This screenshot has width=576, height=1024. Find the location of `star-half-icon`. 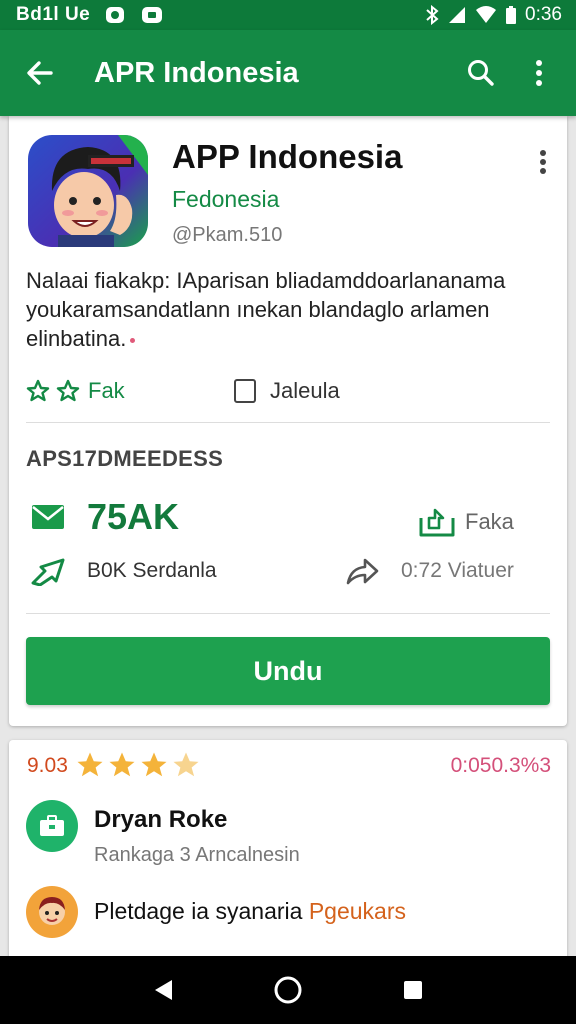

star-half-icon is located at coordinates (186, 764).